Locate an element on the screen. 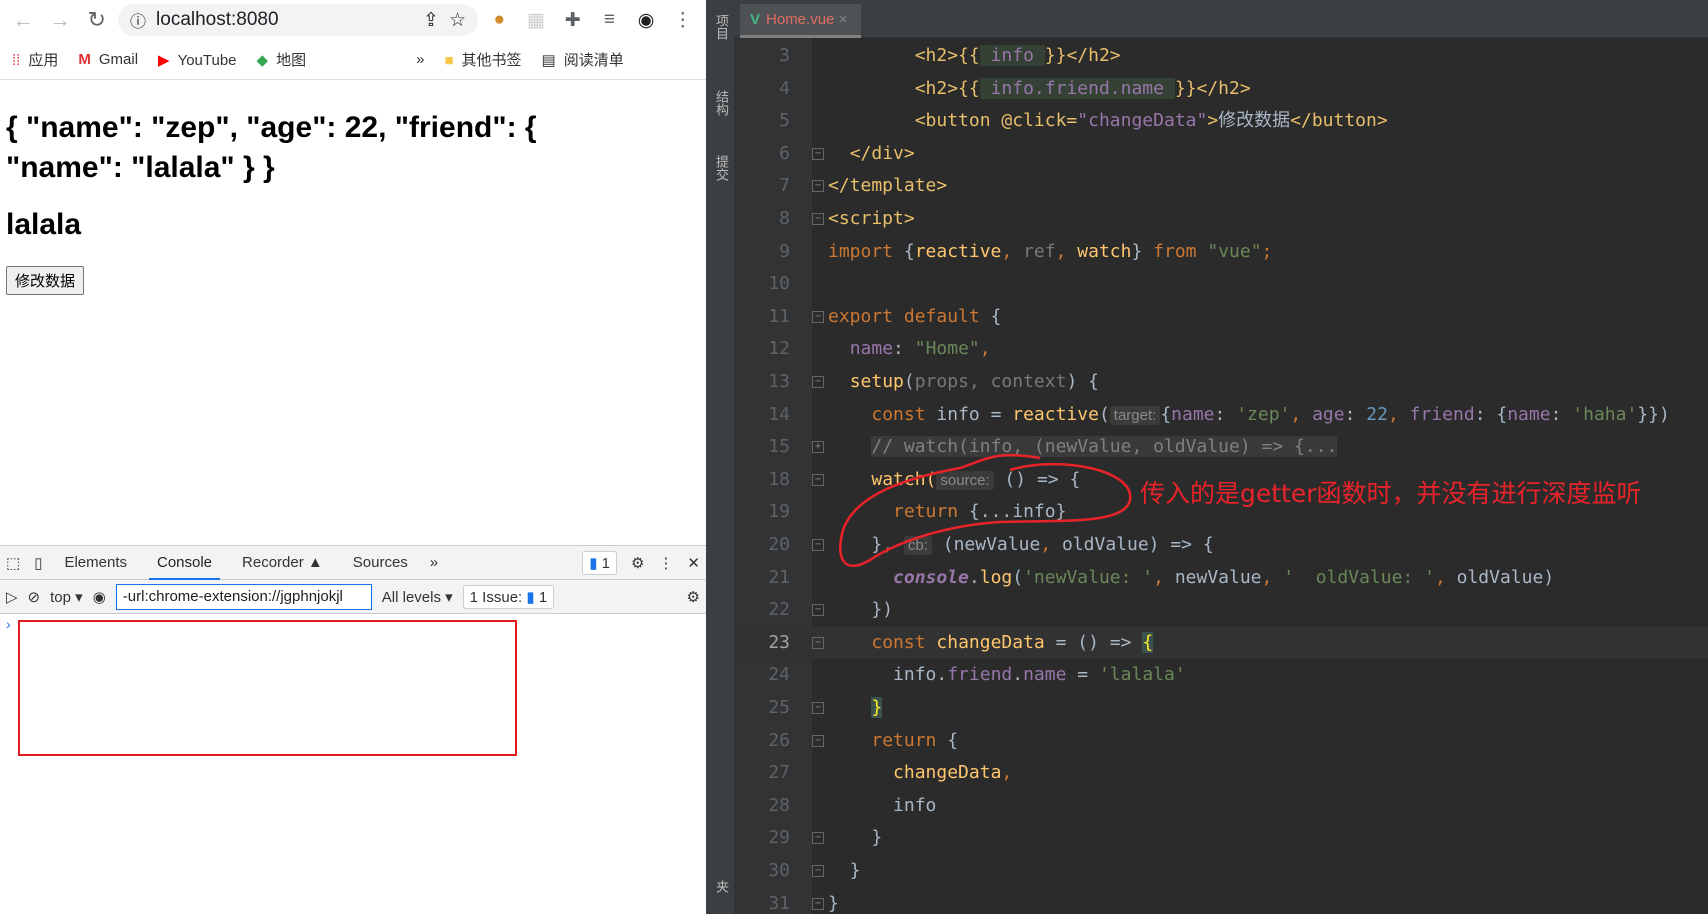 Image resolution: width=1708 pixels, height=920 pixels. annotation-text: 传入的是getter函数时，并没有进行深度监听 is located at coordinates (1391, 493).